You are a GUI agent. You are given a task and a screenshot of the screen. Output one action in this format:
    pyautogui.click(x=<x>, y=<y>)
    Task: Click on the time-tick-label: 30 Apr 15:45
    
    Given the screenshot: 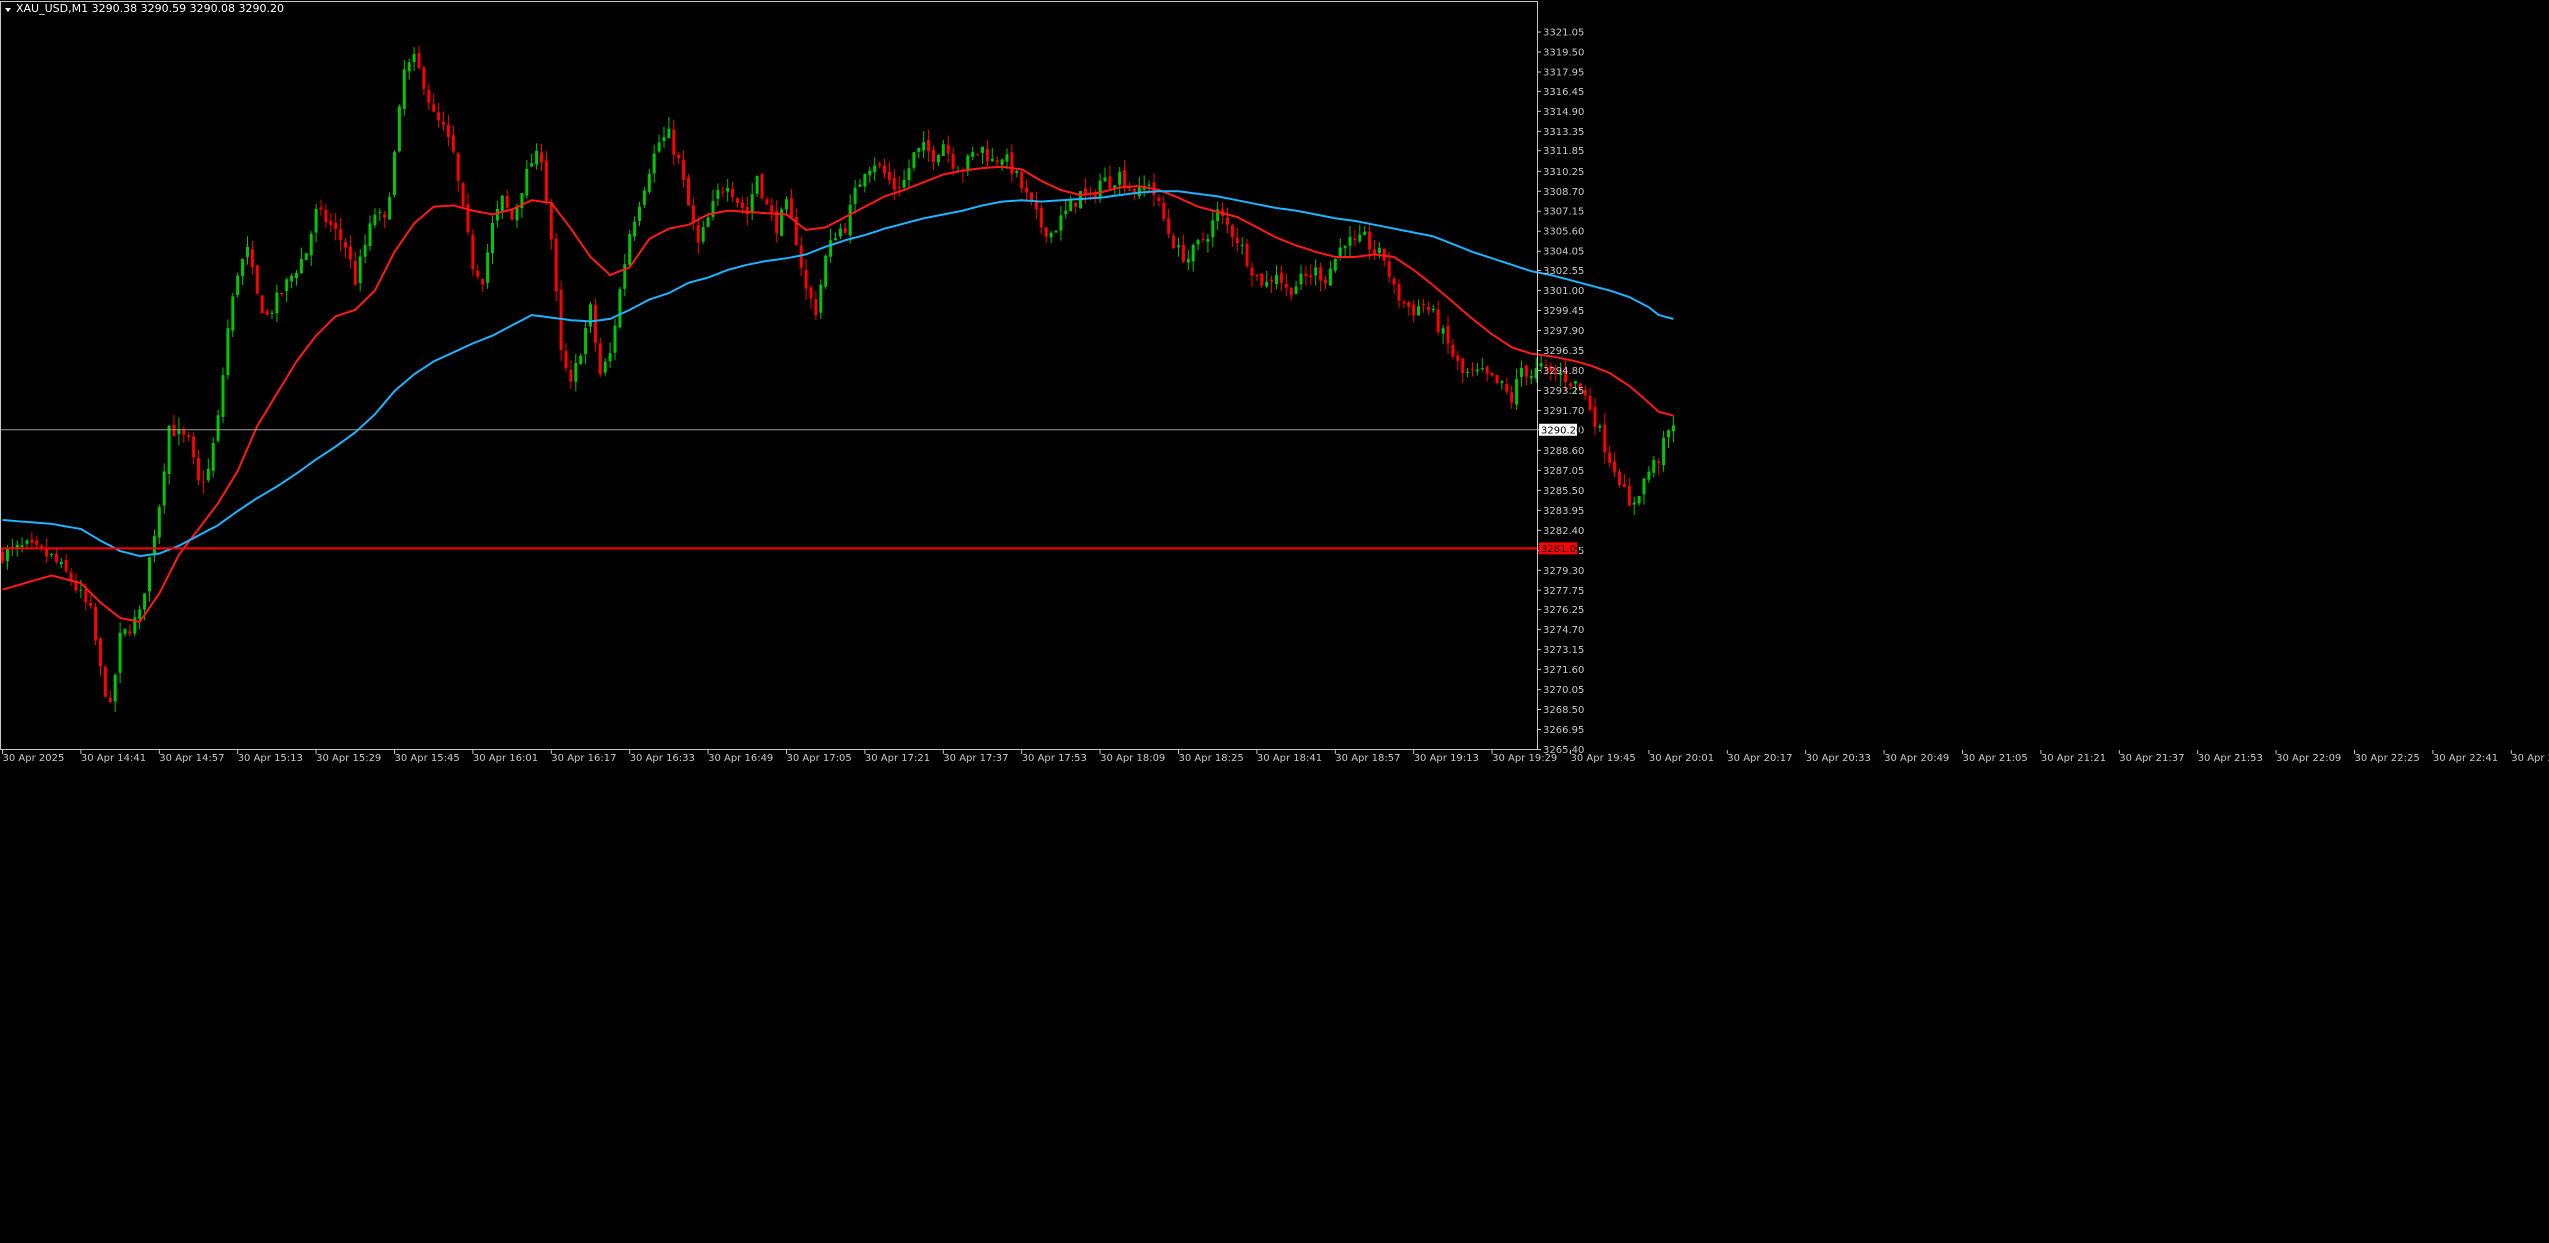 What is the action you would take?
    pyautogui.click(x=427, y=758)
    